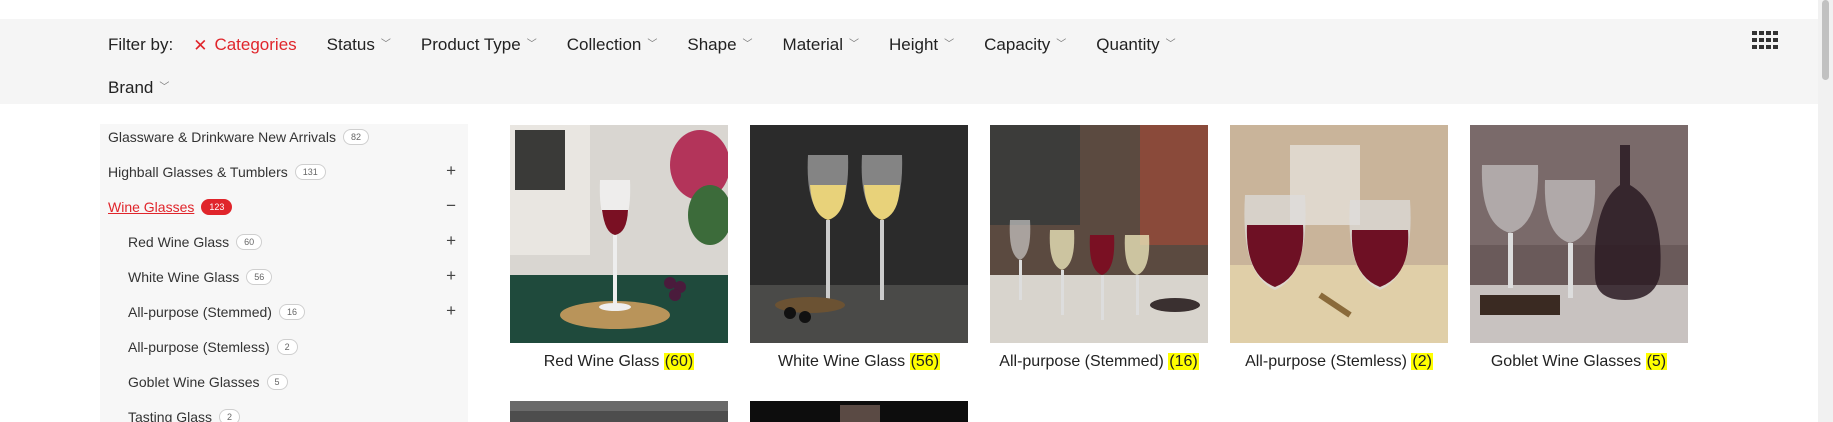 This screenshot has height=422, width=1833. I want to click on category-name: Tasting Glass, so click(170, 415).